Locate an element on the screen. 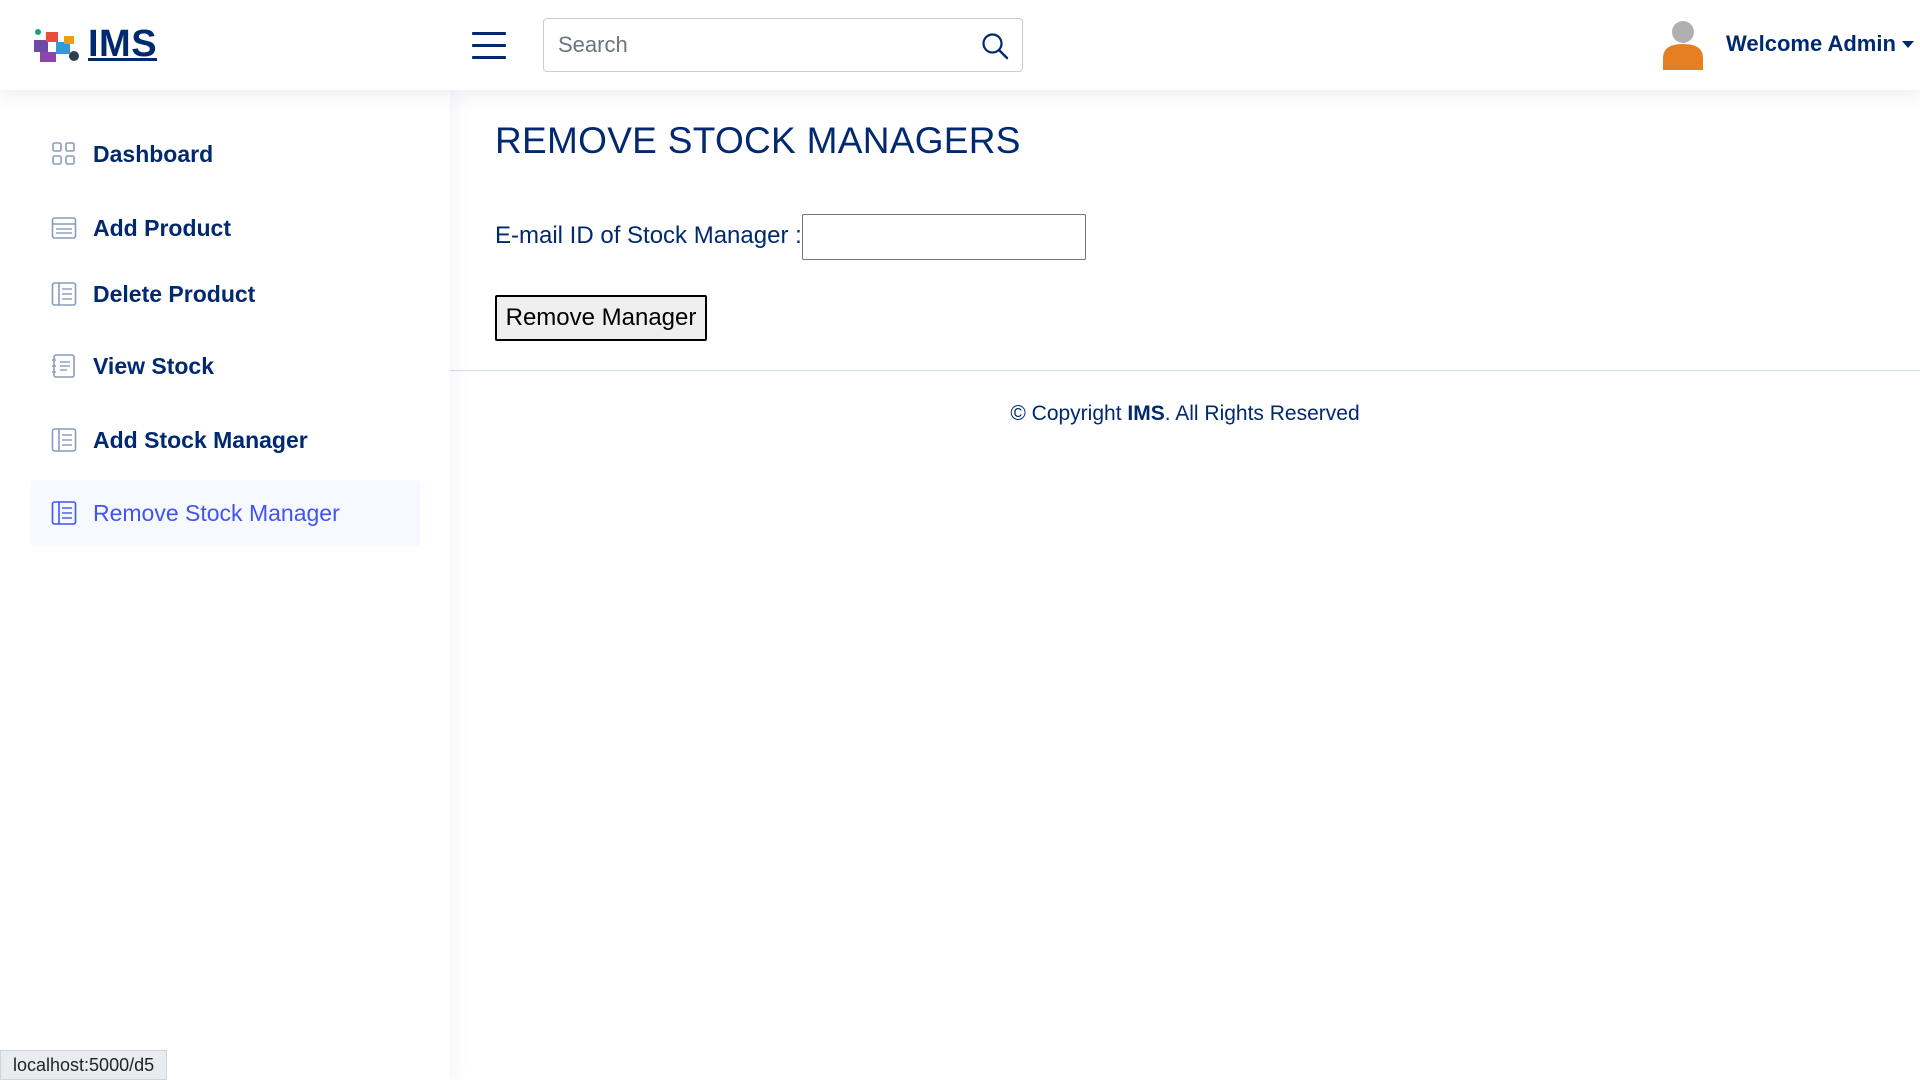 Image resolution: width=1920 pixels, height=1080 pixels. grid-icon is located at coordinates (63, 153).